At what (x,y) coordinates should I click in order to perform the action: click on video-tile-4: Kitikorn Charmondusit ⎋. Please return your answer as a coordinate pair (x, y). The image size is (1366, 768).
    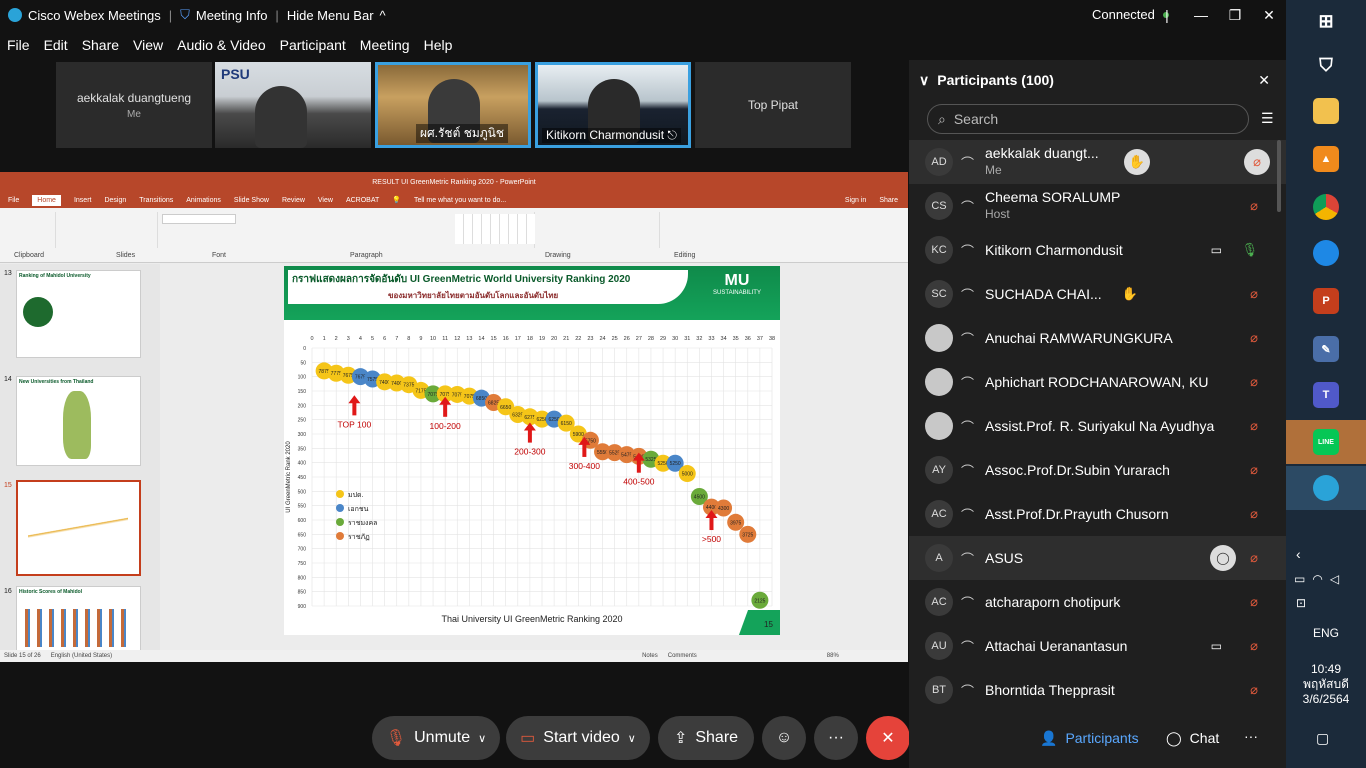
    Looking at the image, I should click on (613, 105).